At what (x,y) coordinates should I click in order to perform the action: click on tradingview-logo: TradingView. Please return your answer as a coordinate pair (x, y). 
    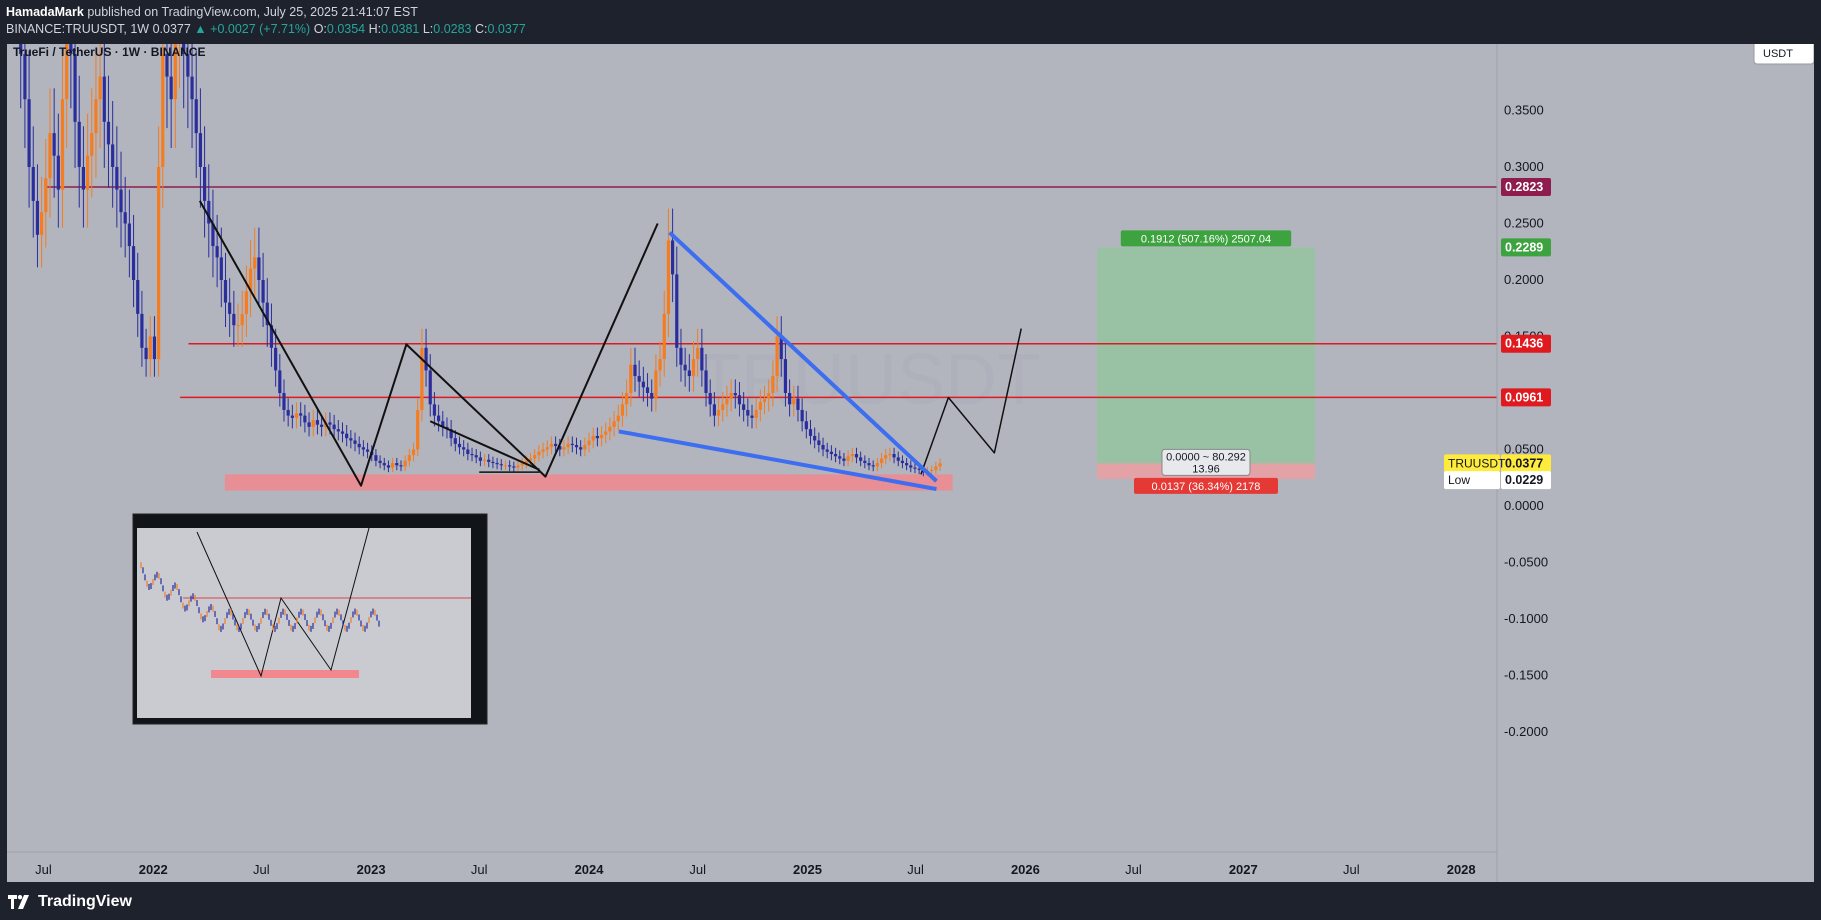
    Looking at the image, I should click on (70, 902).